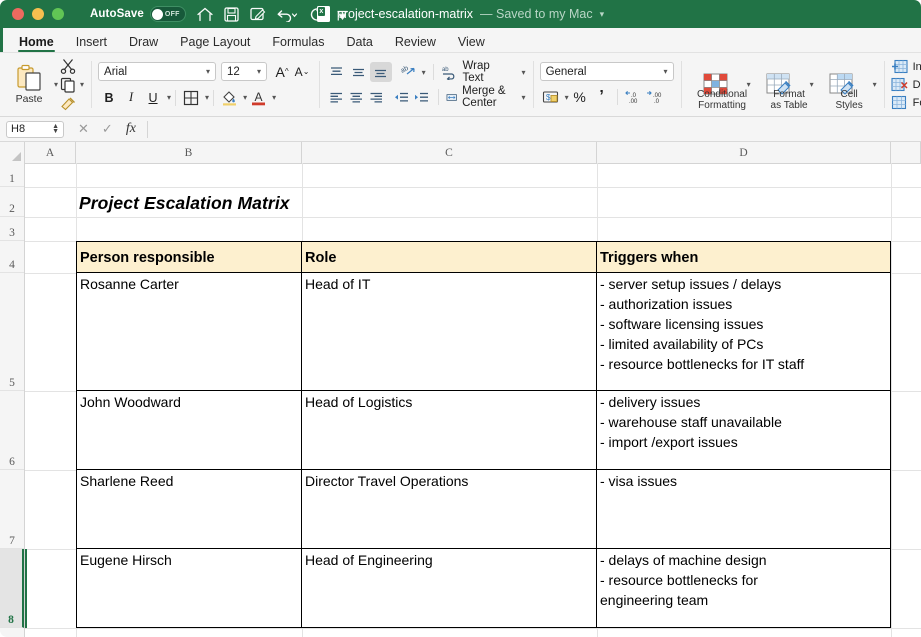  I want to click on table-header-role: Role, so click(449, 257).